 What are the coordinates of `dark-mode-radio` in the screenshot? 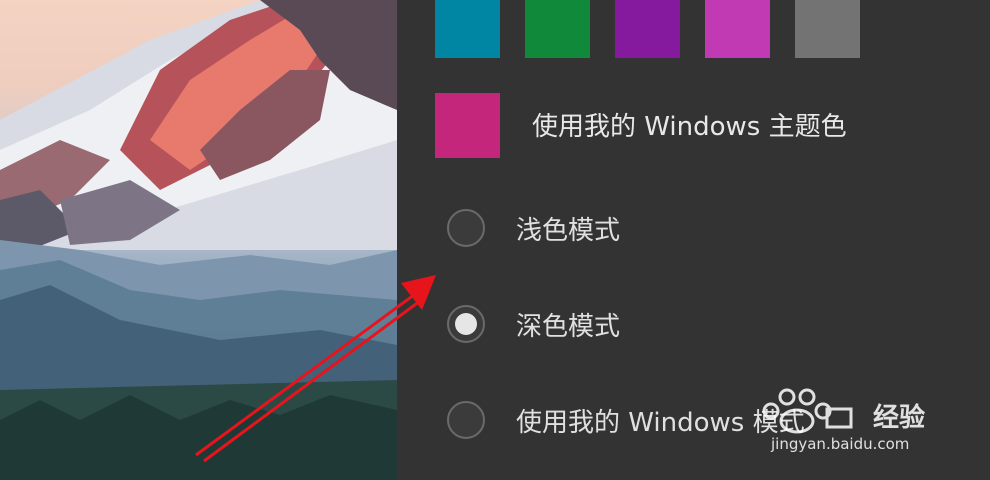 It's located at (466, 324).